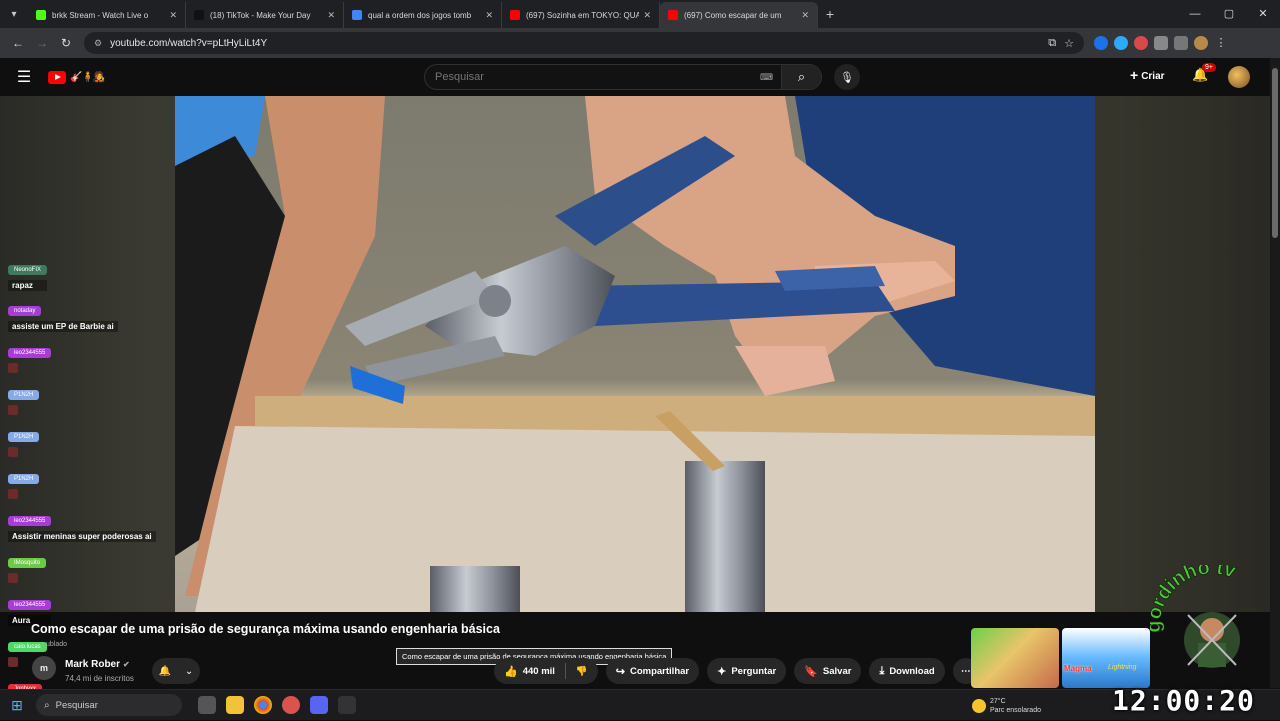 The height and width of the screenshot is (721, 1280). I want to click on back-icon: ←, so click(18, 43).